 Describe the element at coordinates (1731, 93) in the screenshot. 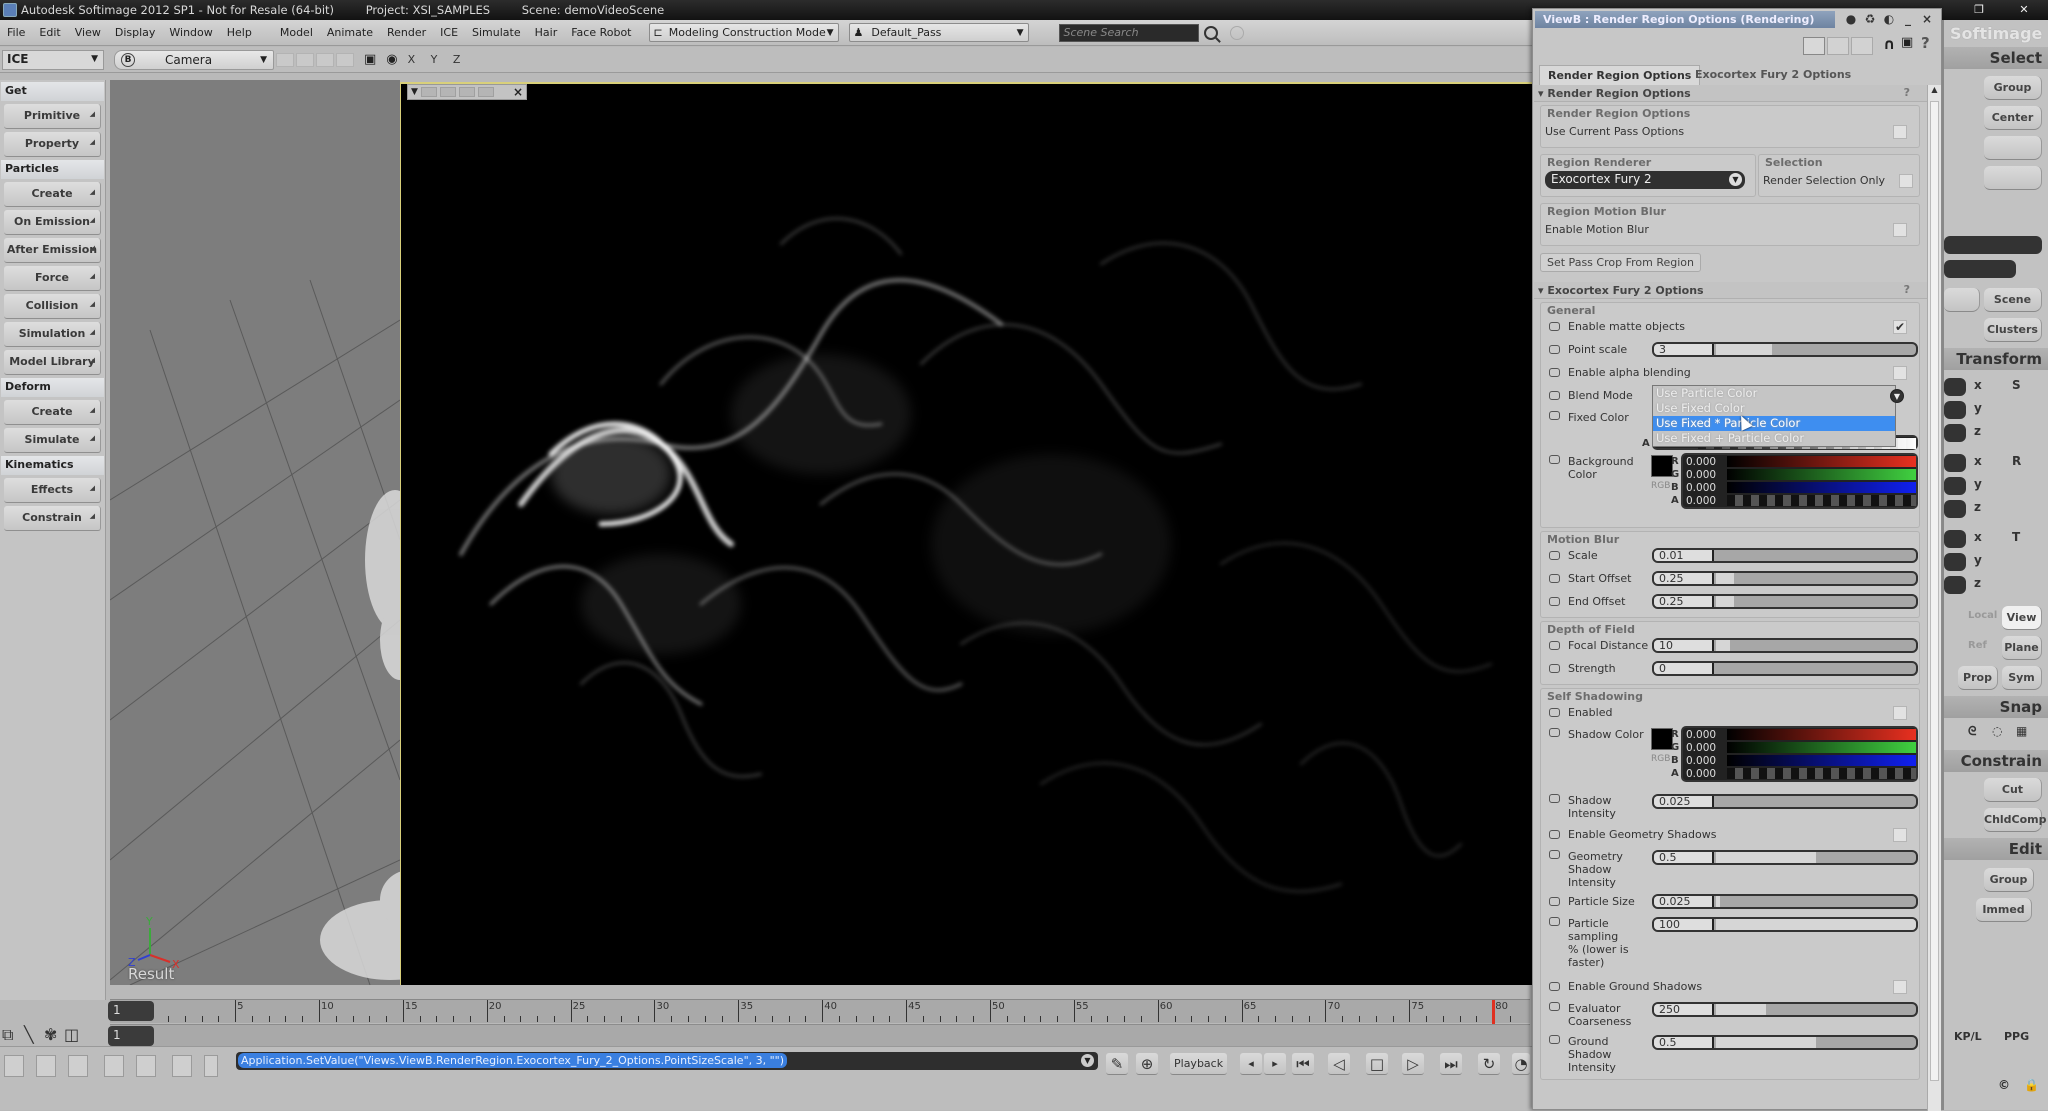

I see `section-header-render-region: ▾ Render Region Options?` at that location.